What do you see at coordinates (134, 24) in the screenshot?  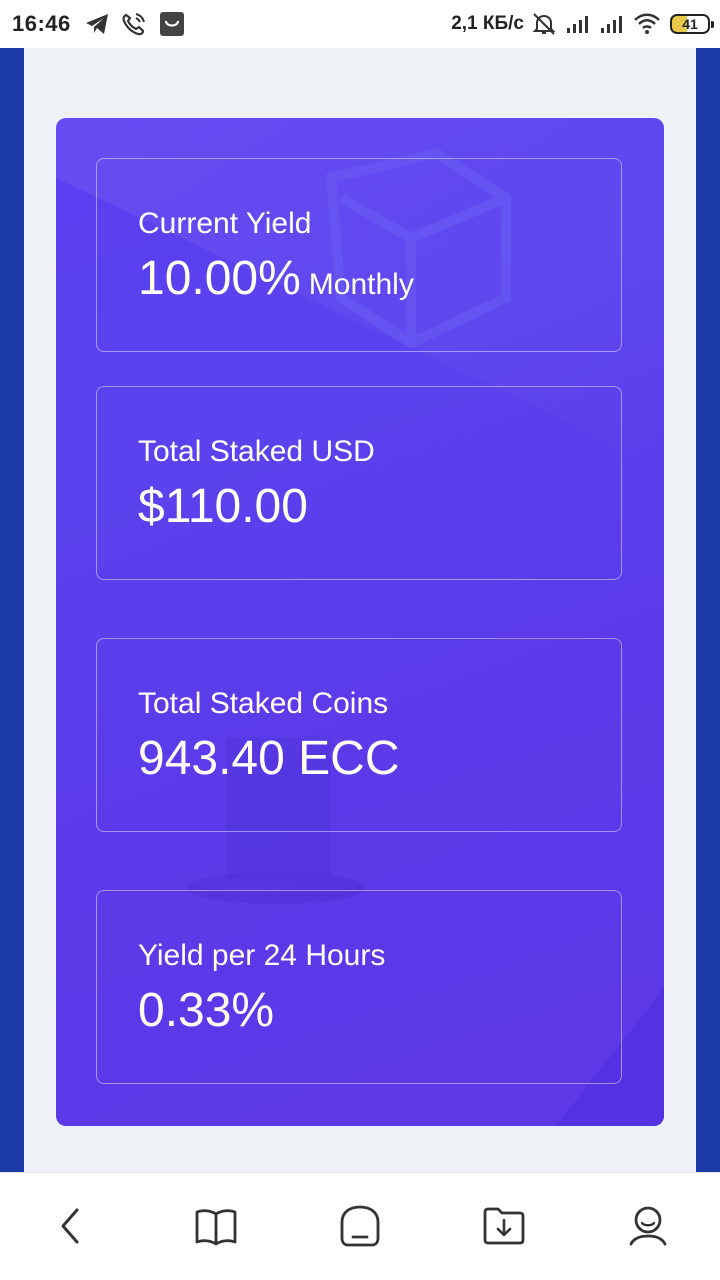 I see `phone-call-icon` at bounding box center [134, 24].